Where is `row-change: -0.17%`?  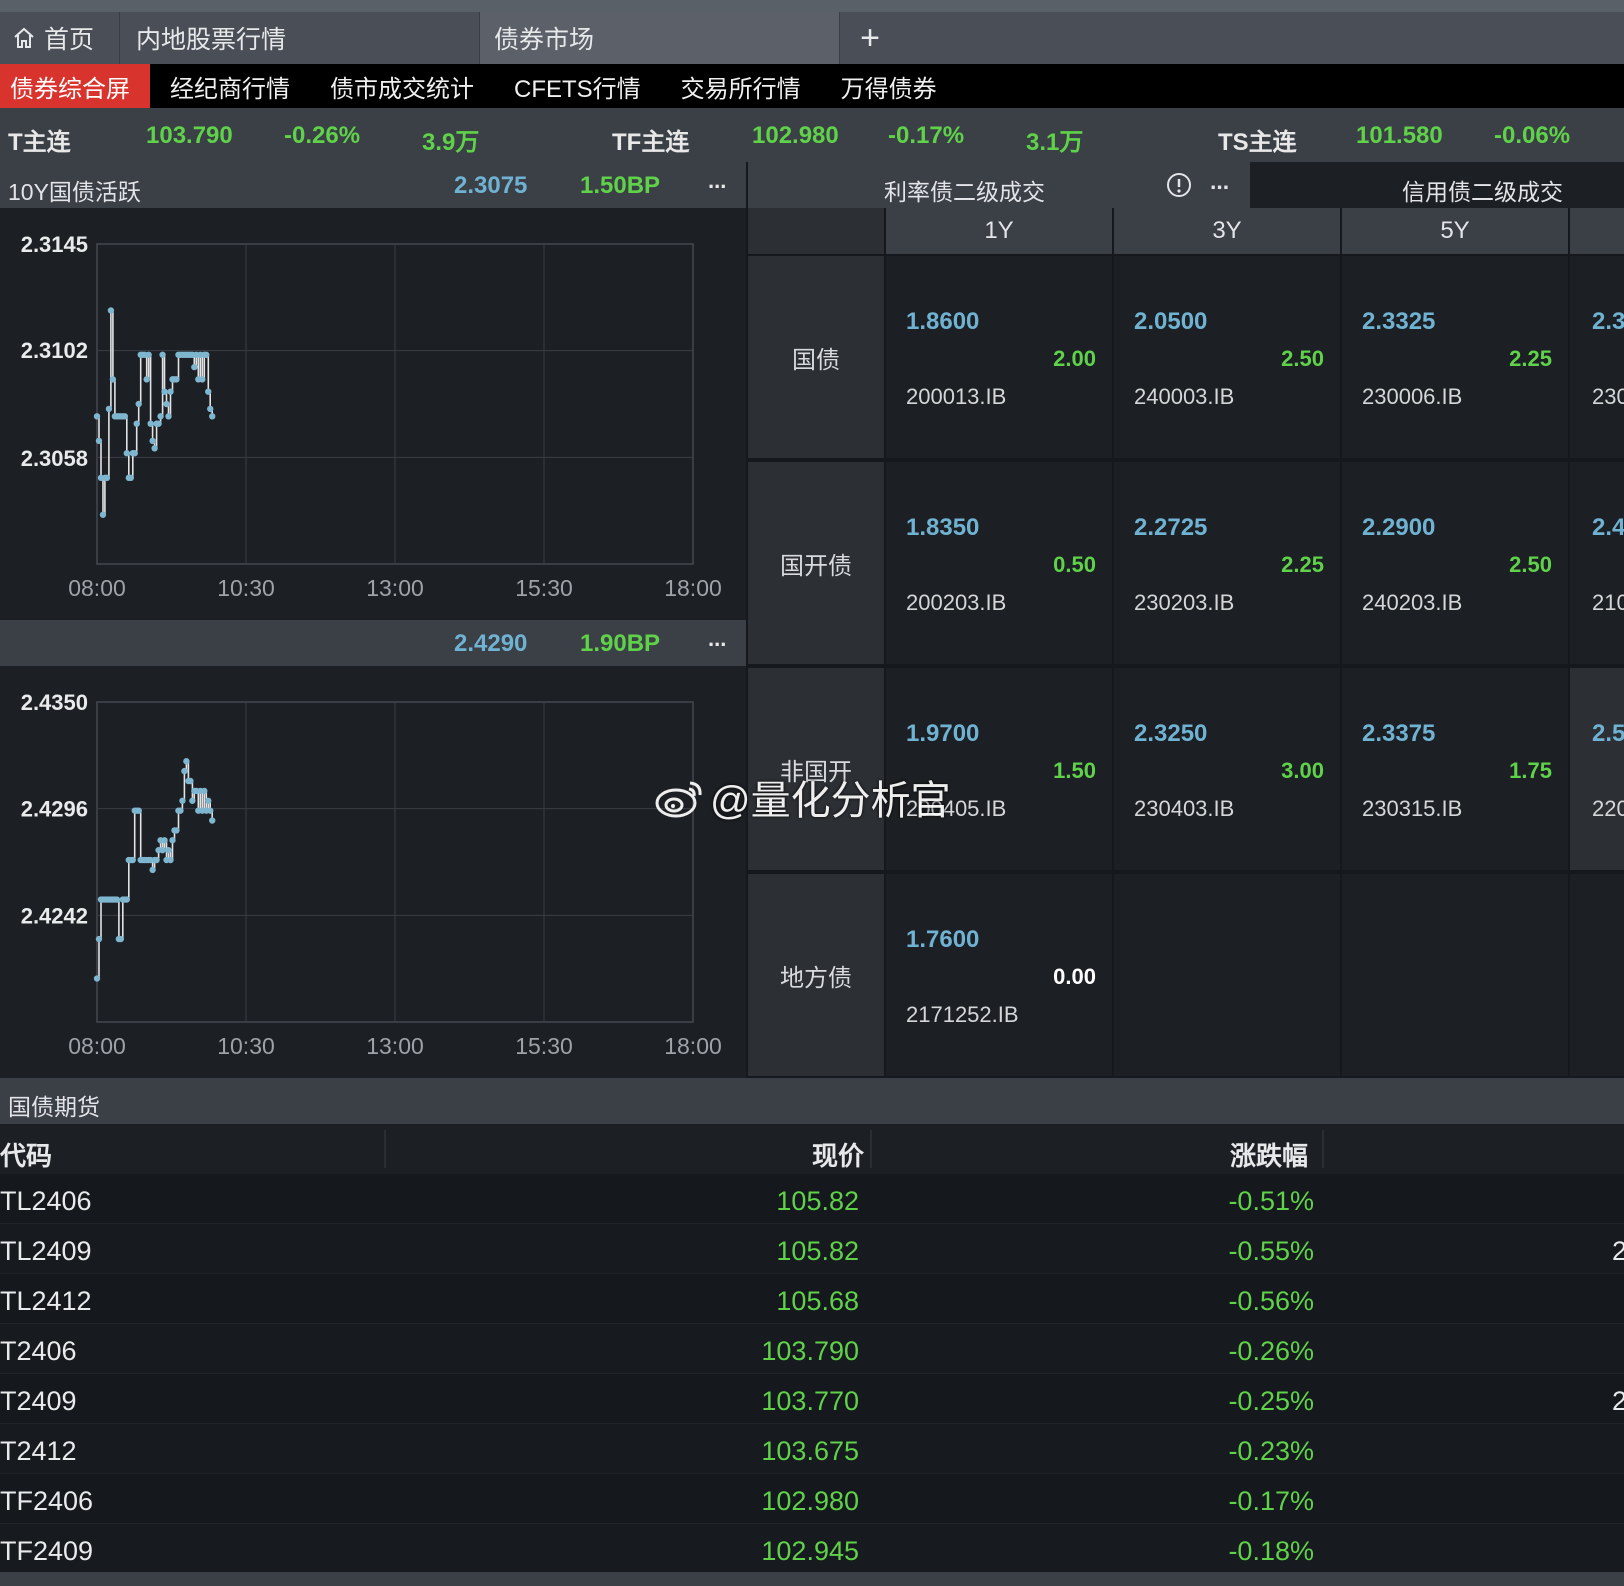
row-change: -0.17% is located at coordinates (1271, 1501).